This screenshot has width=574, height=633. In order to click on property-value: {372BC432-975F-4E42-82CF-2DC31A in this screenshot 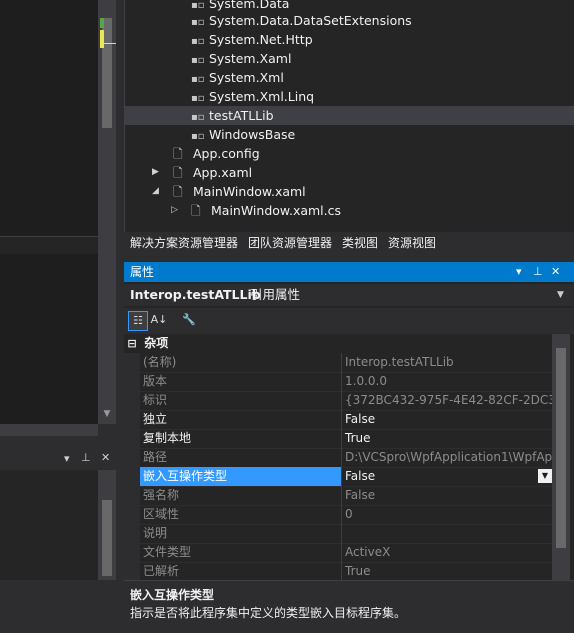, I will do `click(450, 400)`.